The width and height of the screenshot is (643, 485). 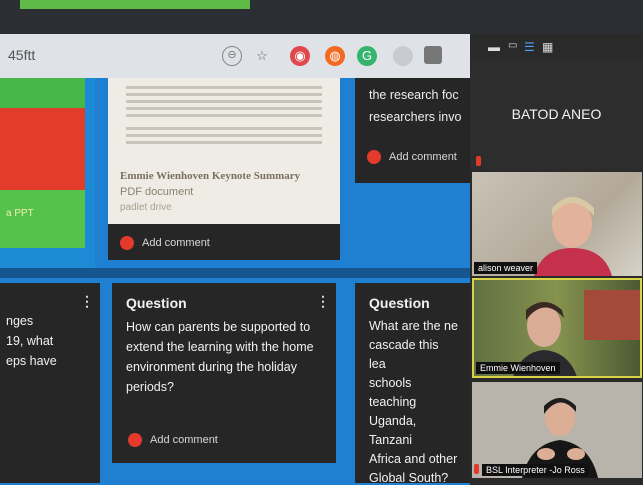 I want to click on document-title: Emmie Wienhoven Keynote Summary, so click(x=210, y=176).